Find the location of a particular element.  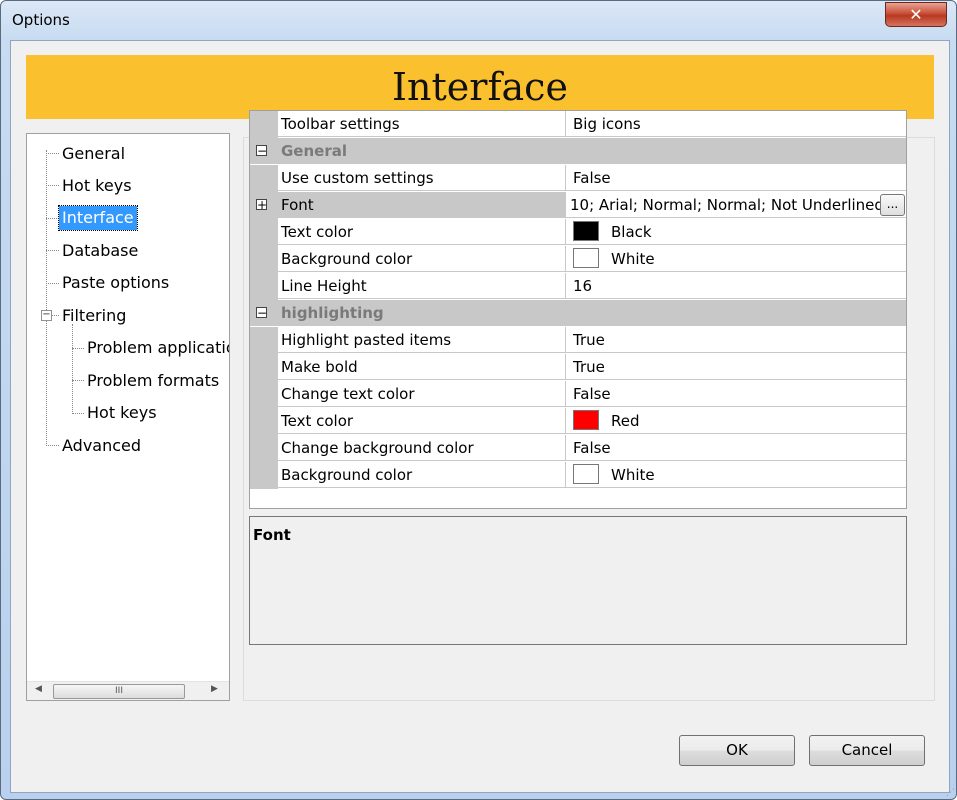

tree-item-interface: Interface is located at coordinates (98, 218).